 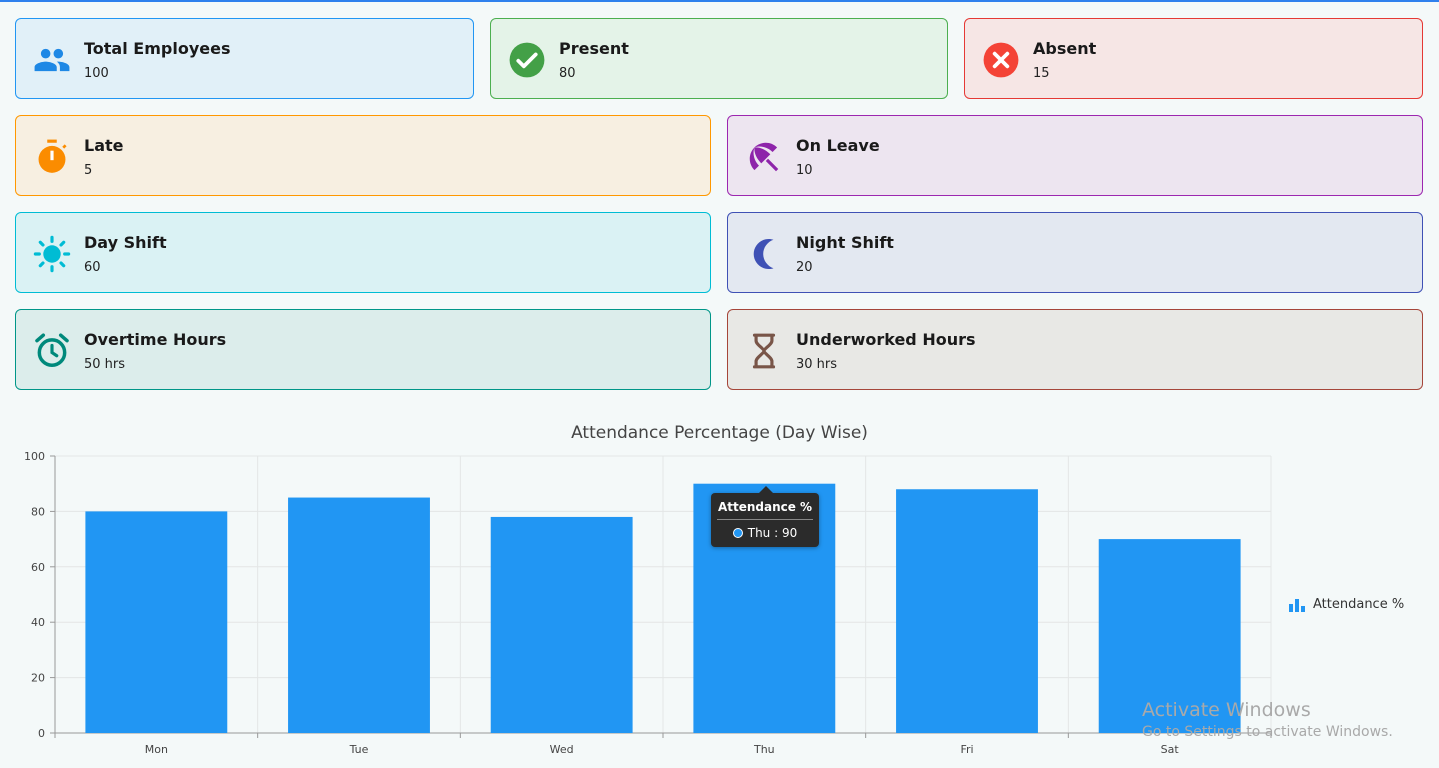 What do you see at coordinates (1041, 73) in the screenshot?
I see `stat-card-value: 15` at bounding box center [1041, 73].